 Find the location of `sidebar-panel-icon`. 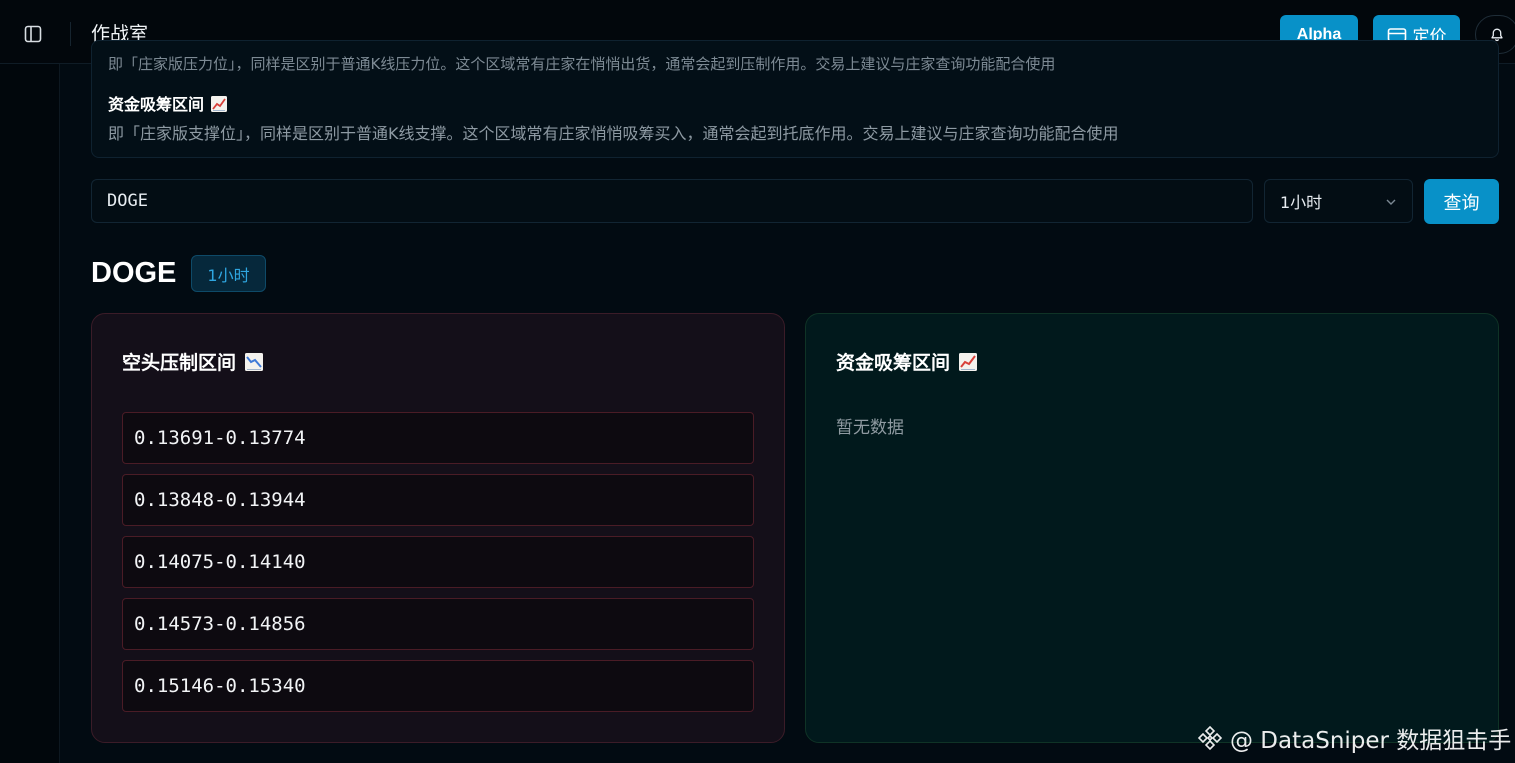

sidebar-panel-icon is located at coordinates (33, 34).